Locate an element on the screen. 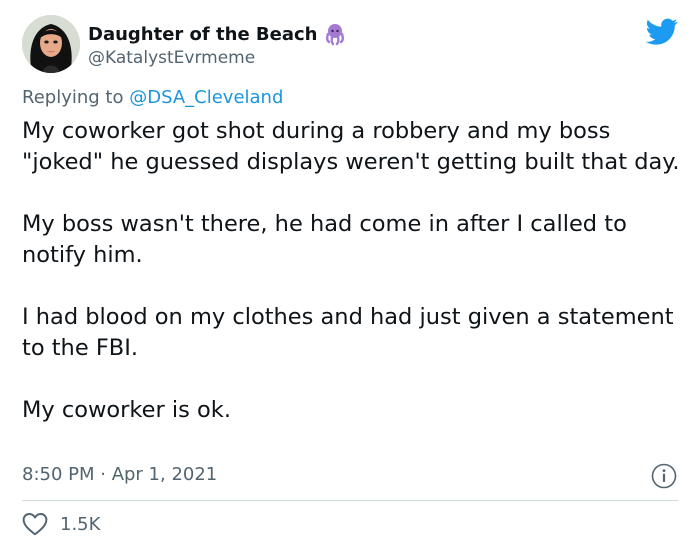 This screenshot has height=555, width=700. like-count: 1.5K is located at coordinates (80, 524).